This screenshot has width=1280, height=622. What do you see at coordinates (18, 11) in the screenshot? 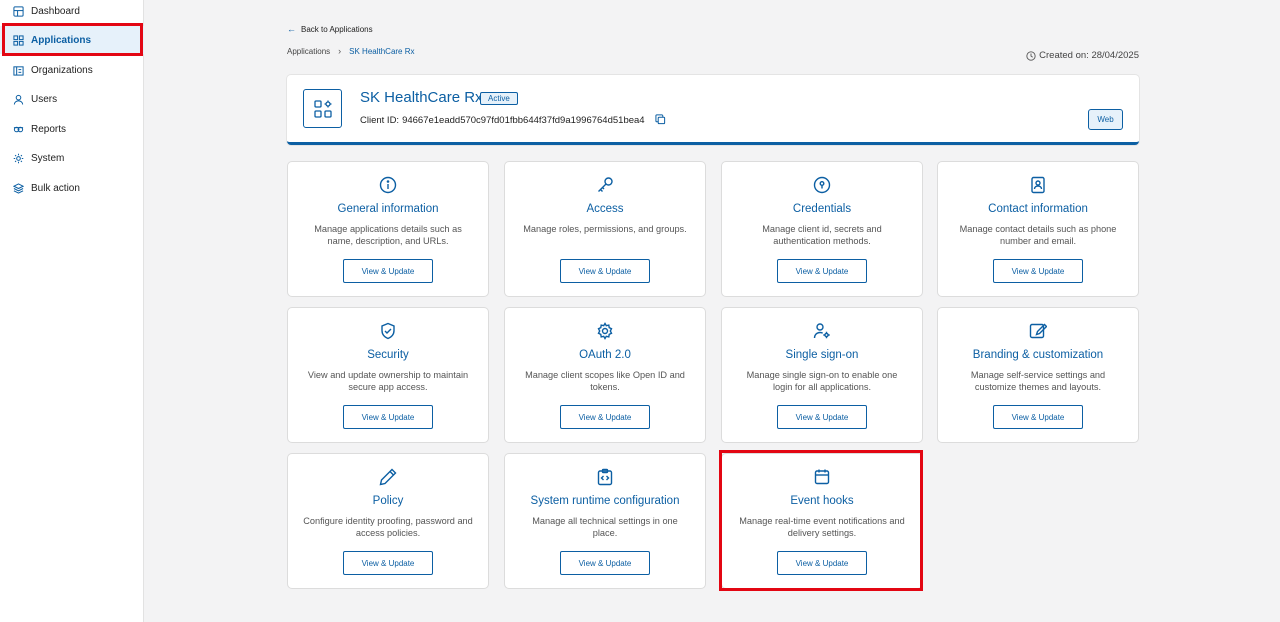
I see `dashboard-icon` at bounding box center [18, 11].